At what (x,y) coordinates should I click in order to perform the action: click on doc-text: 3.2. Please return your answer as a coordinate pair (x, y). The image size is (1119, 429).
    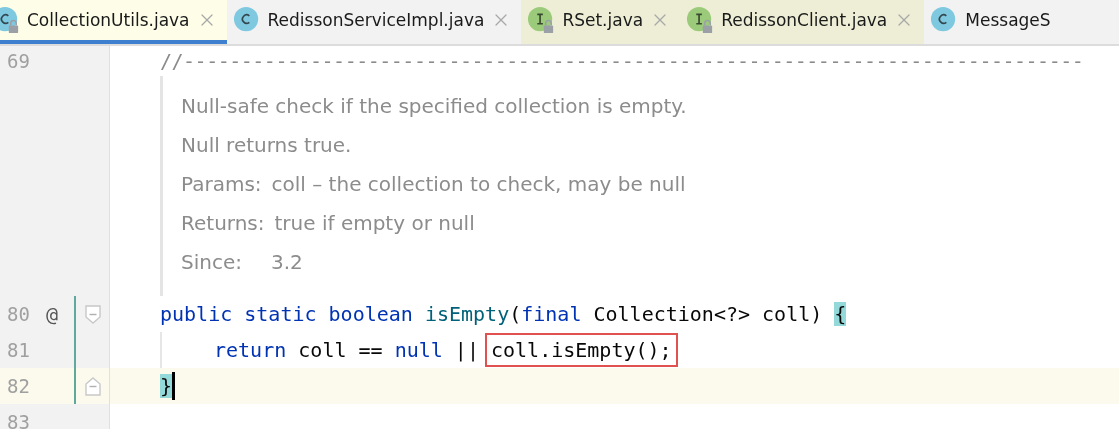
    Looking at the image, I should click on (287, 261).